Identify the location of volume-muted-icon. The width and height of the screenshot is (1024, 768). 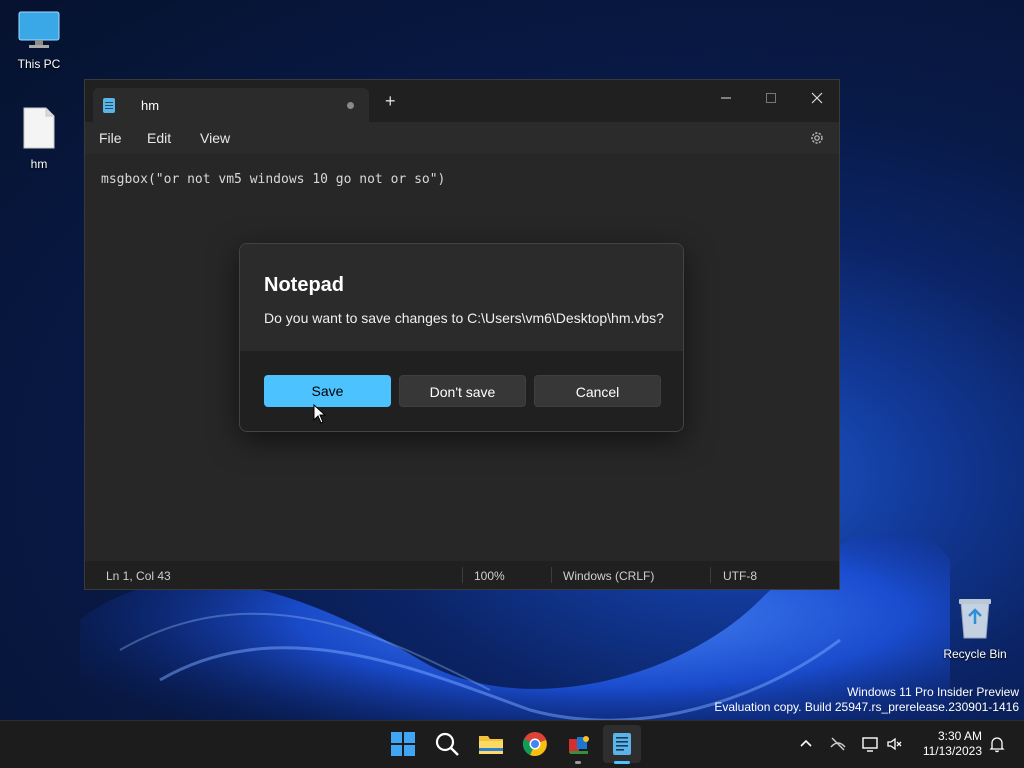
(895, 744).